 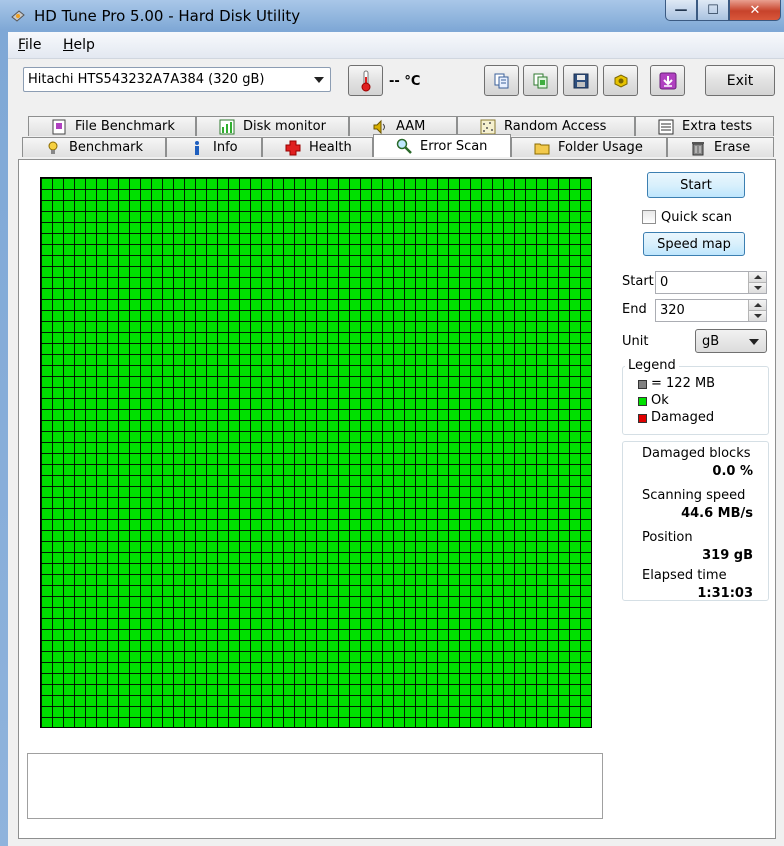 What do you see at coordinates (696, 217) in the screenshot?
I see `quick-scan-label: Quick scan` at bounding box center [696, 217].